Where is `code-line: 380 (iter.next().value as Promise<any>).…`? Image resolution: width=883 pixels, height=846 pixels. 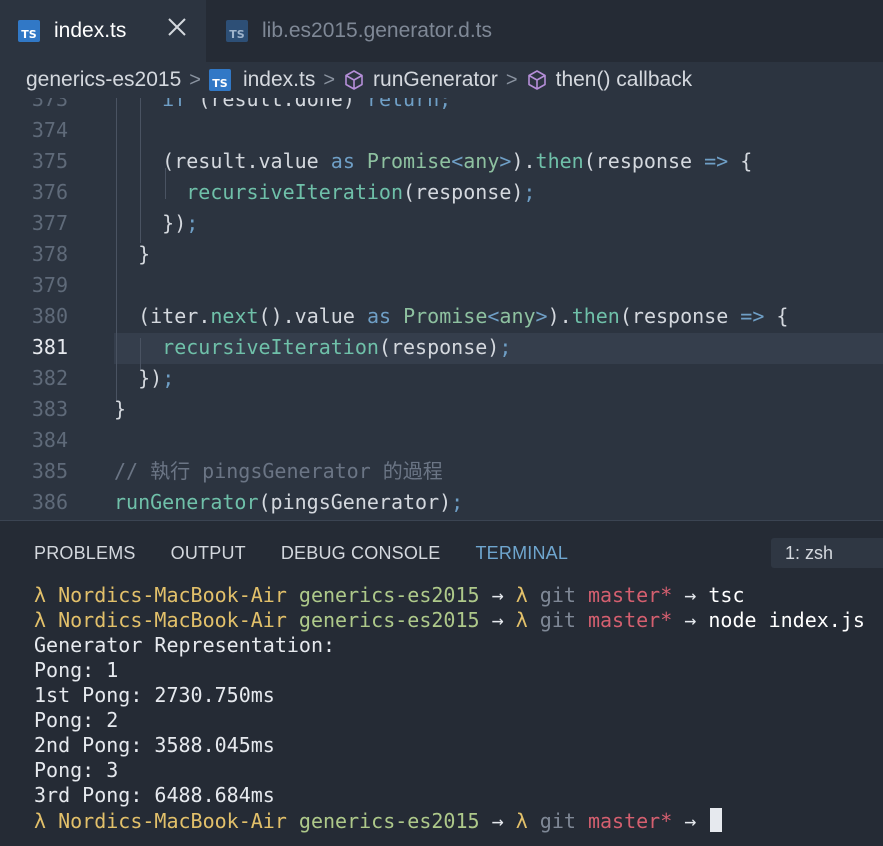 code-line: 380 (iter.next().value as Promise<any>).… is located at coordinates (441, 316).